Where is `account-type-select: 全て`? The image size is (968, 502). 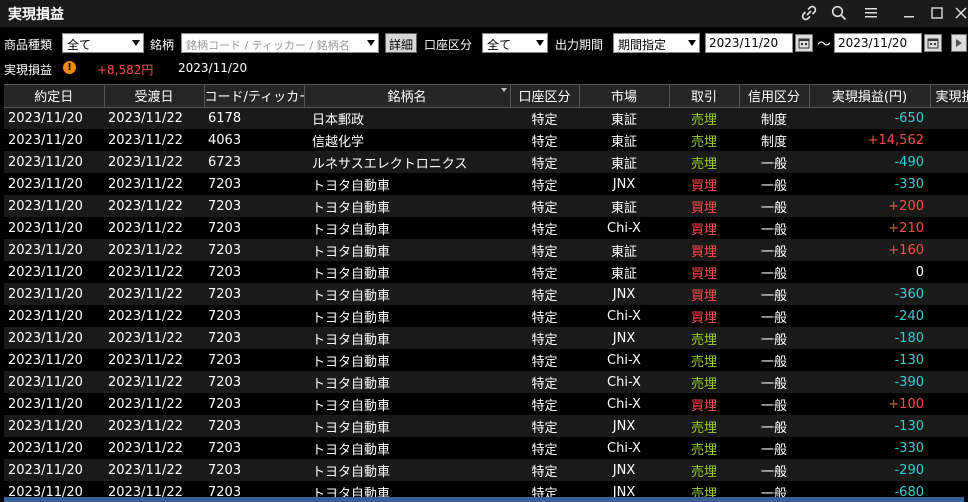
account-type-select: 全て is located at coordinates (515, 43).